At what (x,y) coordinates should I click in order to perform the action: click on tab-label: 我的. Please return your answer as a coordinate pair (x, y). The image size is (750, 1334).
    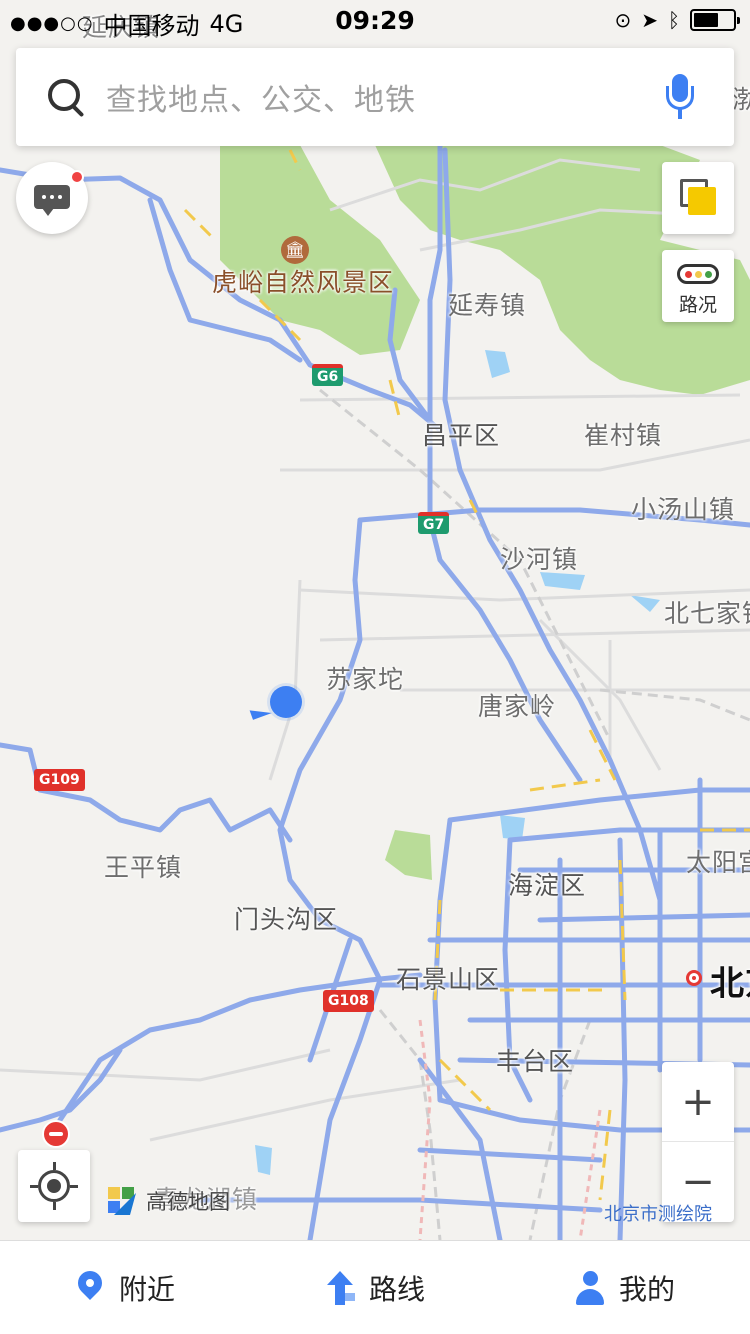
    Looking at the image, I should click on (646, 1289).